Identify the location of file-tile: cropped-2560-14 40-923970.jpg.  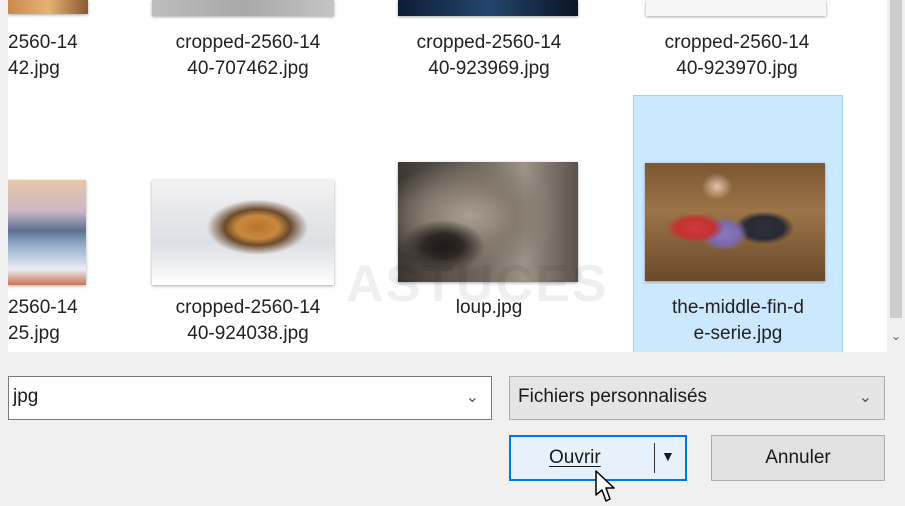
(737, 47).